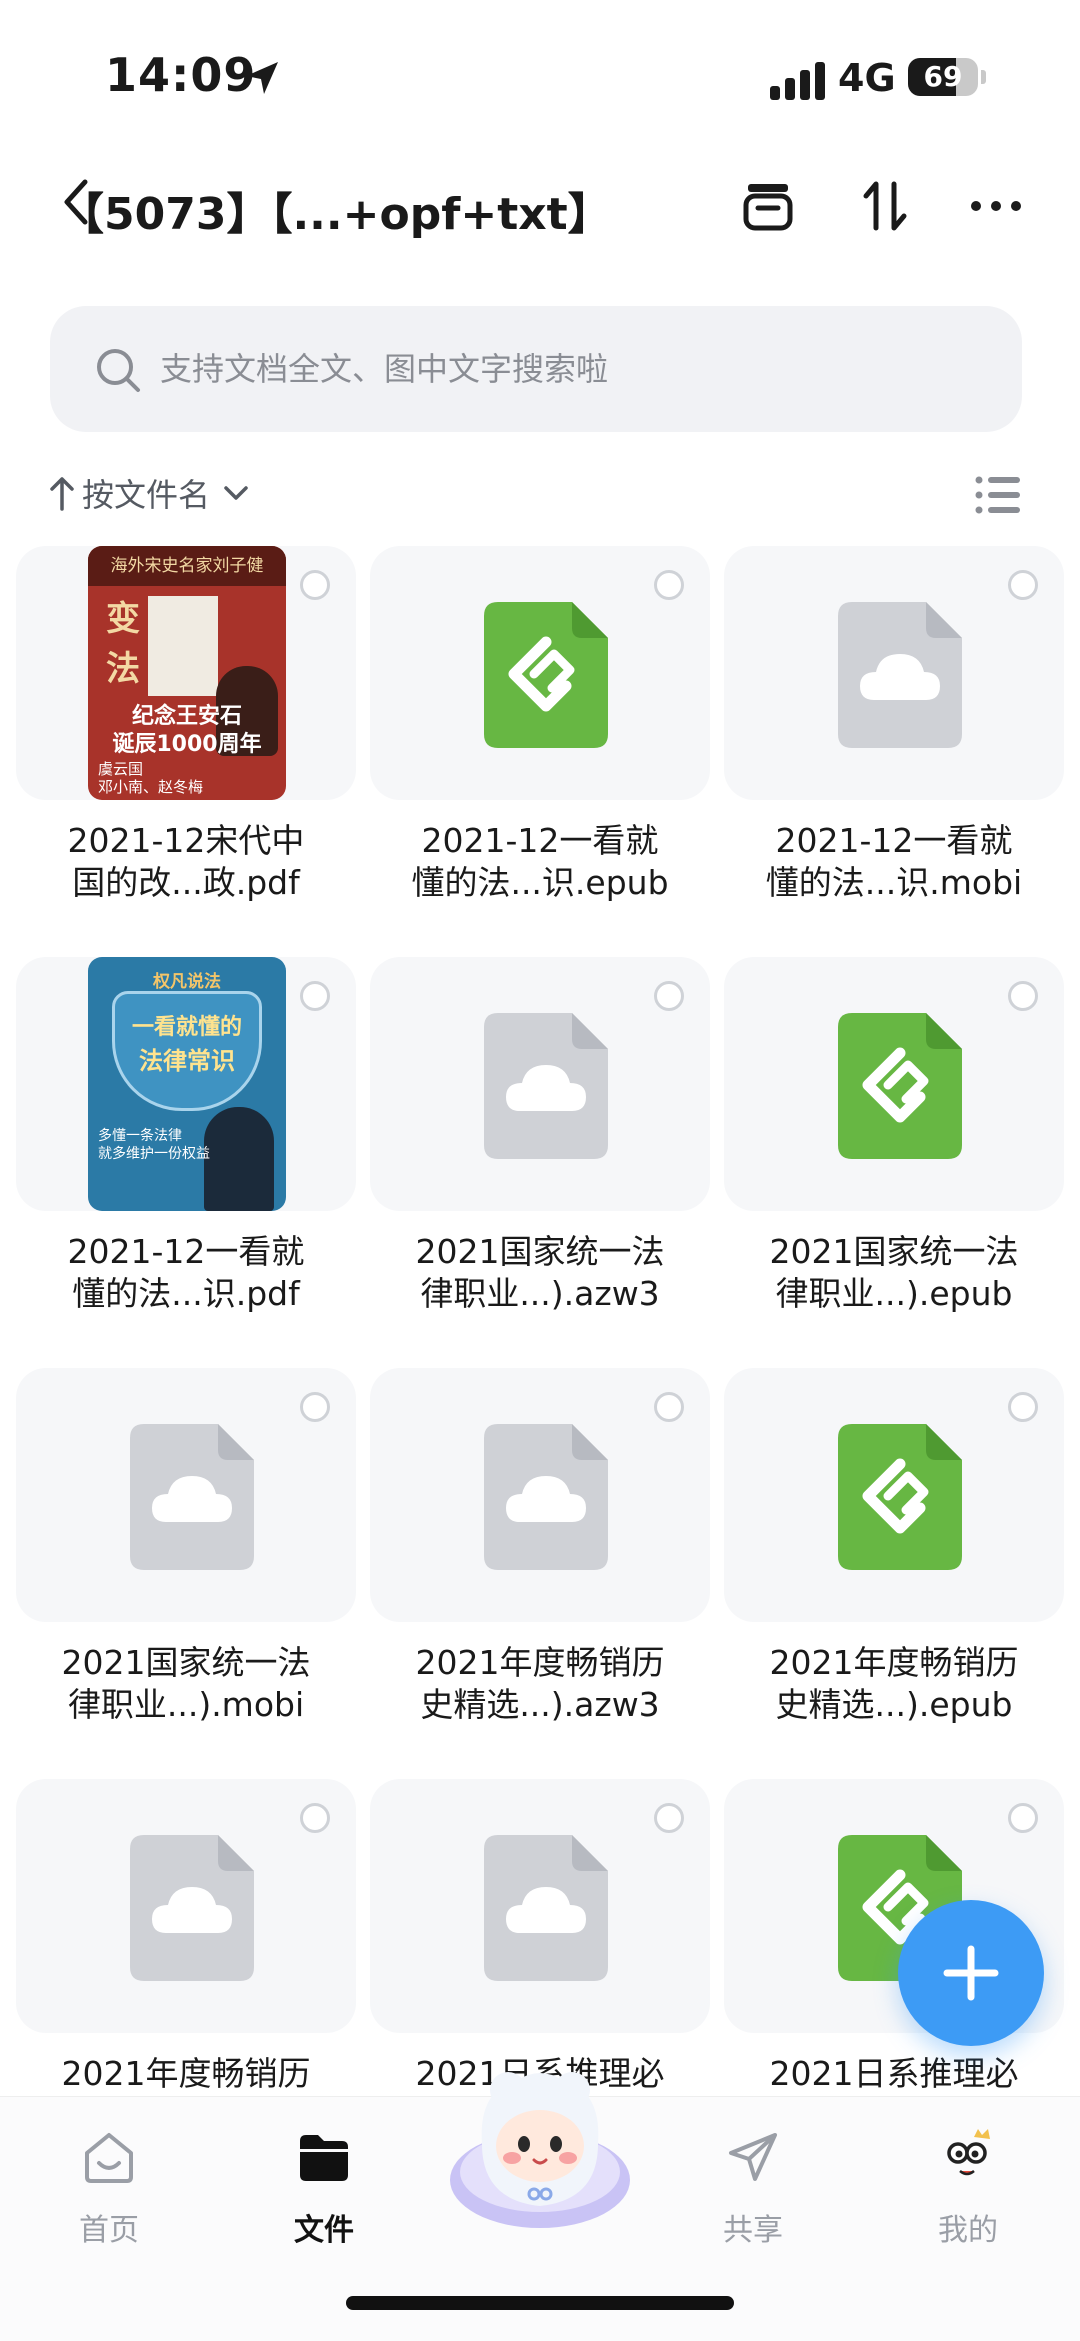 The width and height of the screenshot is (1080, 2341). I want to click on battery-level: 69, so click(943, 76).